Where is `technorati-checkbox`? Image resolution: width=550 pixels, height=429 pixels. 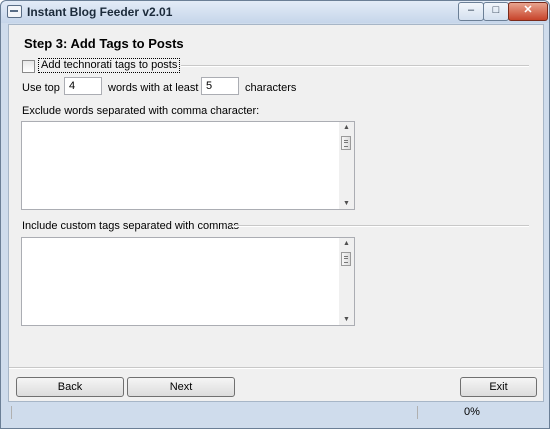
technorati-checkbox is located at coordinates (28, 66).